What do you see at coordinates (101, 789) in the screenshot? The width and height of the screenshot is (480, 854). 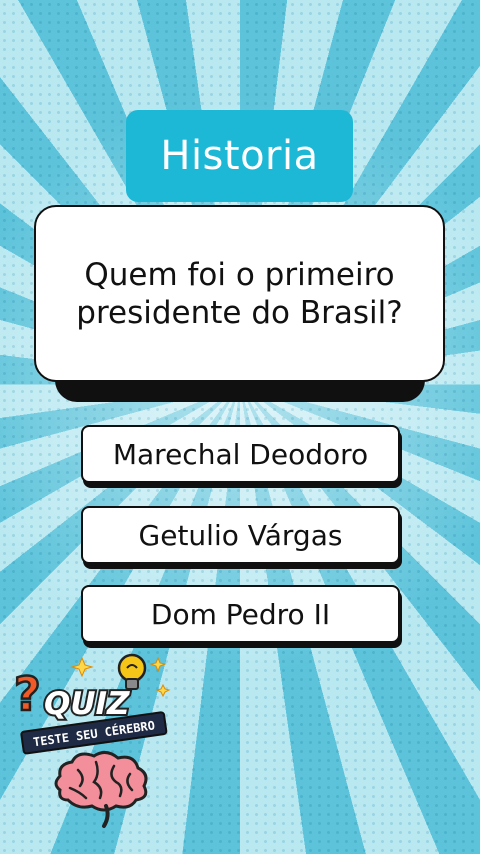 I see `brain-icon` at bounding box center [101, 789].